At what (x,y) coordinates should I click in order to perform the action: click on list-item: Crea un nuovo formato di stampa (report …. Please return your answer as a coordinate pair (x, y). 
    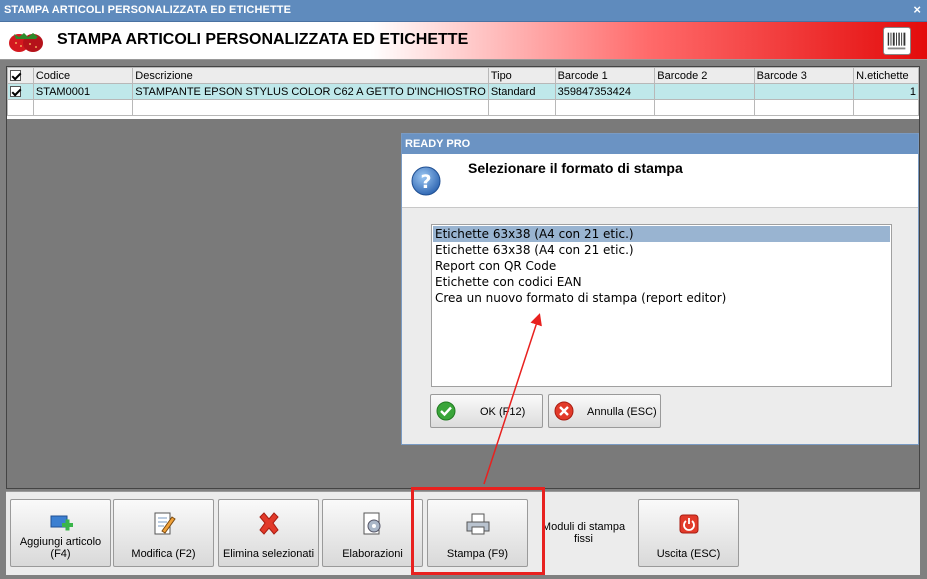
    Looking at the image, I should click on (661, 298).